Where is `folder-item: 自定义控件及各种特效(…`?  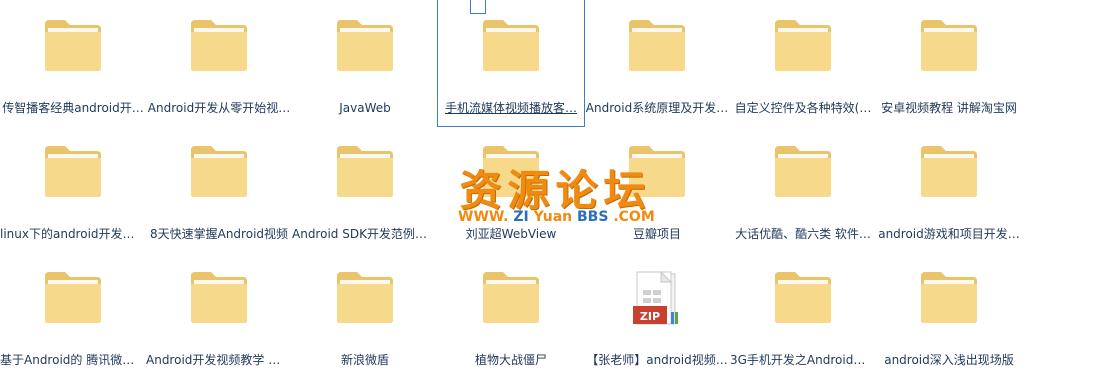 folder-item: 自定义控件及各种特效(… is located at coordinates (803, 63).